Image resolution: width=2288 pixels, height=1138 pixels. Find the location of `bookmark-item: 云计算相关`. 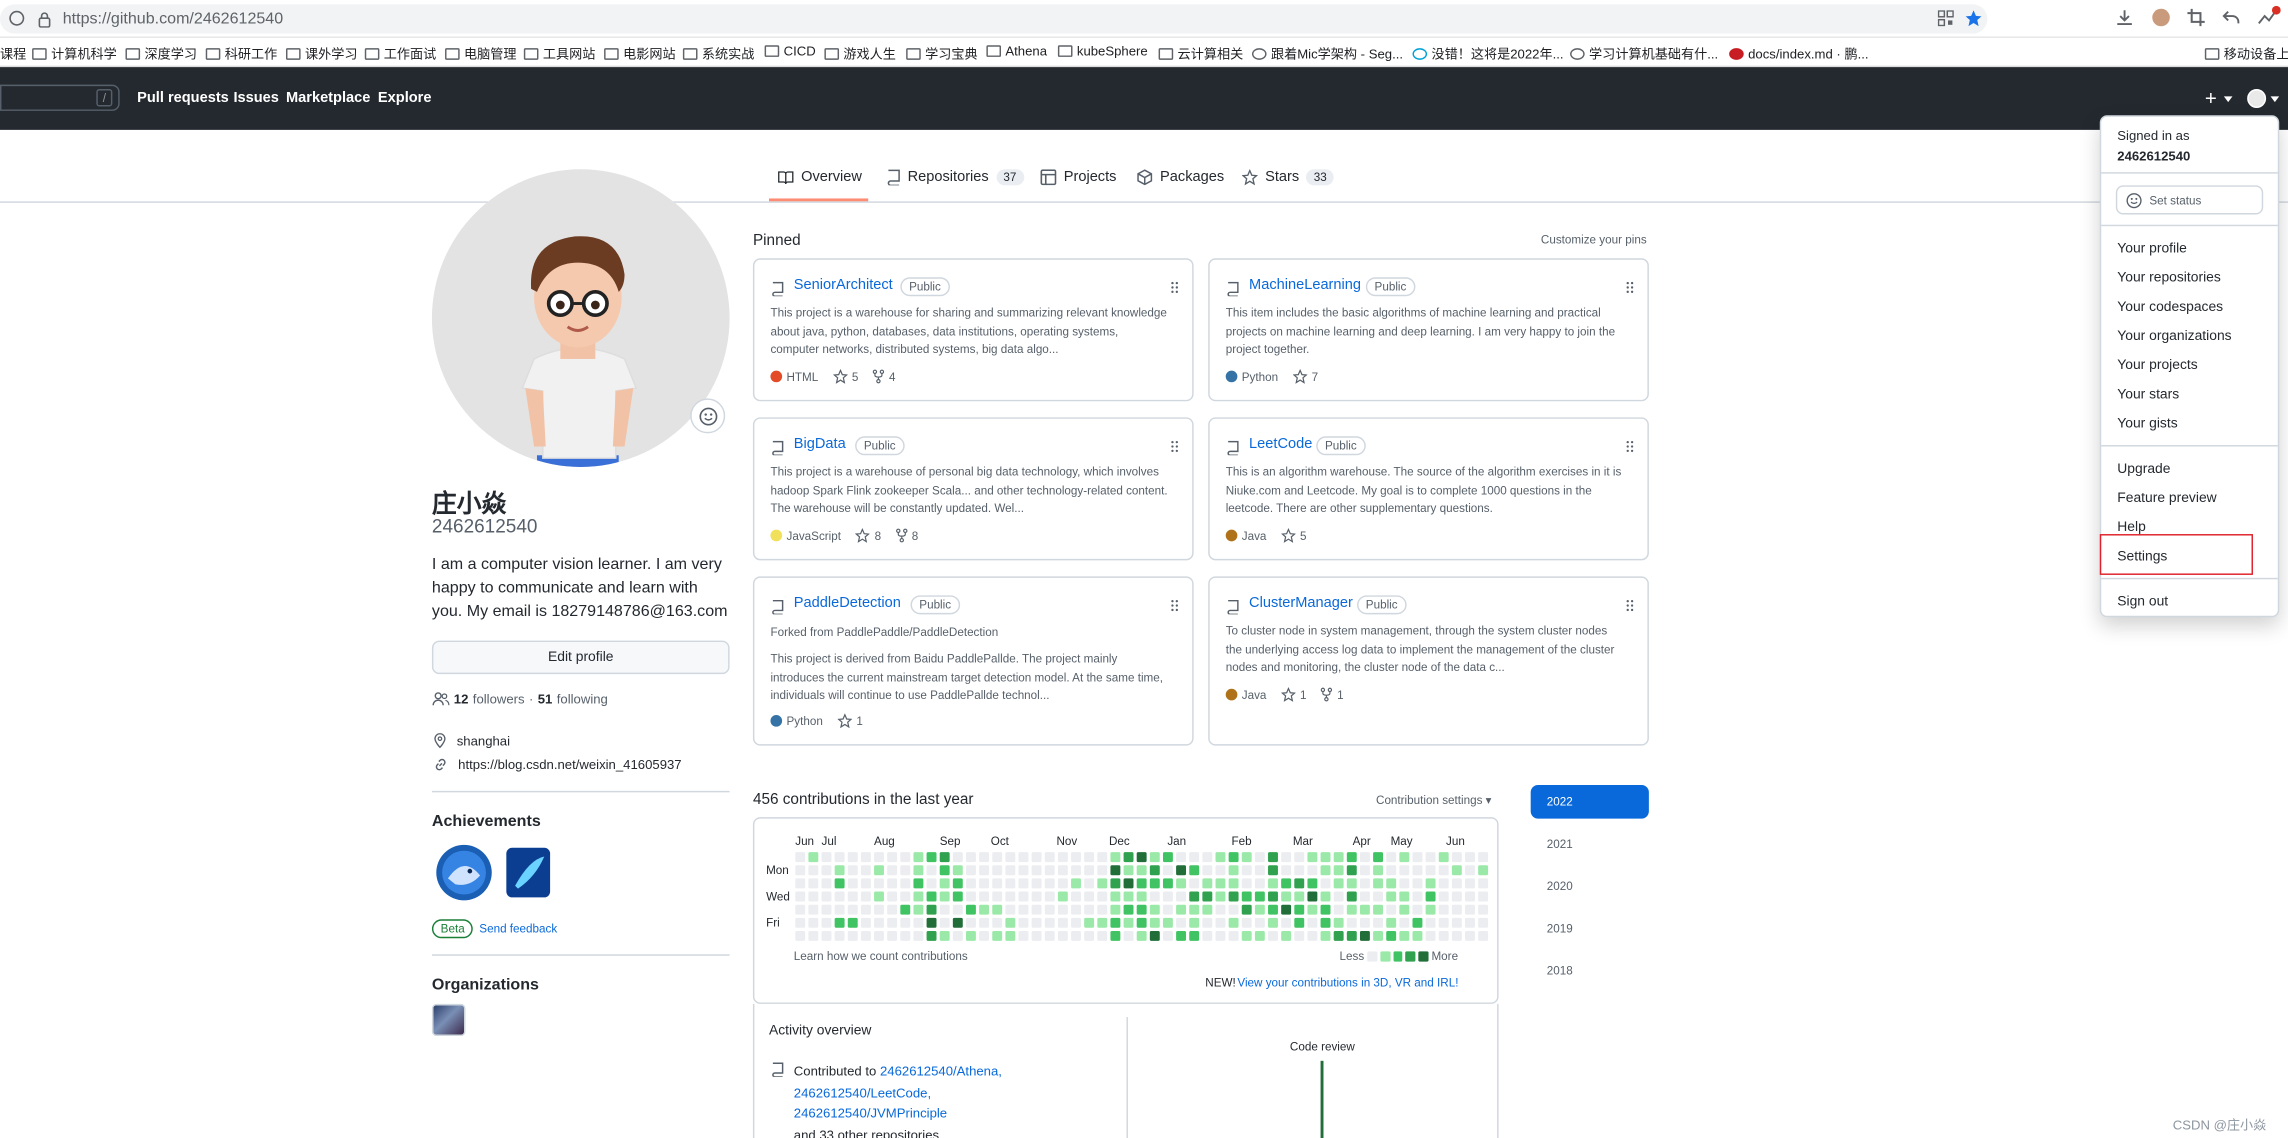

bookmark-item: 云计算相关 is located at coordinates (1200, 53).